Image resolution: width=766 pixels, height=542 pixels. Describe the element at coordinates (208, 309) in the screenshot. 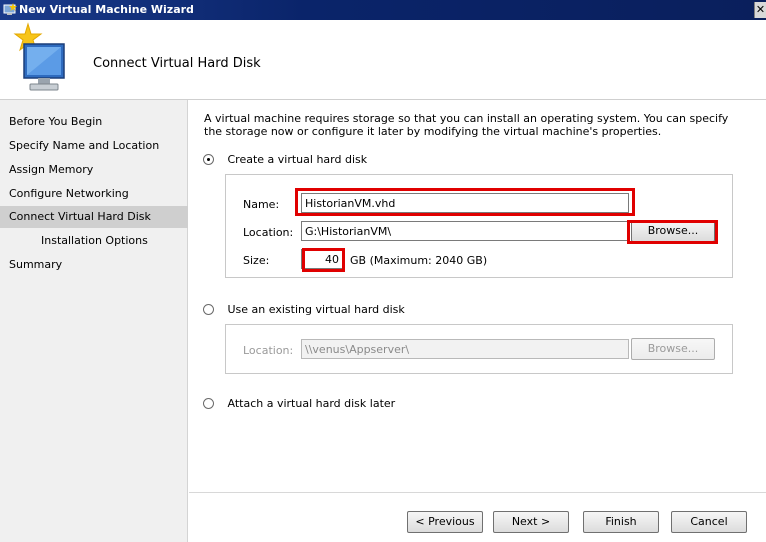

I see `existing-vhd-radio` at that location.